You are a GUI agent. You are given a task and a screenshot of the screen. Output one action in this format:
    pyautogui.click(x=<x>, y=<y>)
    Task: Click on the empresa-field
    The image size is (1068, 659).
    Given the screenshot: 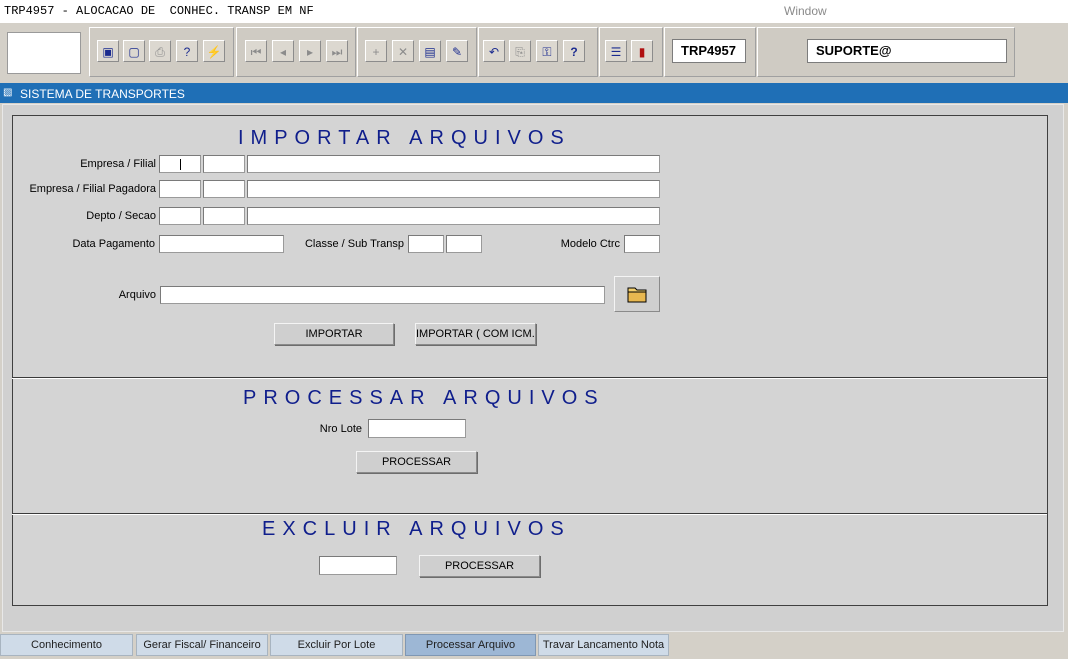 What is the action you would take?
    pyautogui.click(x=180, y=164)
    